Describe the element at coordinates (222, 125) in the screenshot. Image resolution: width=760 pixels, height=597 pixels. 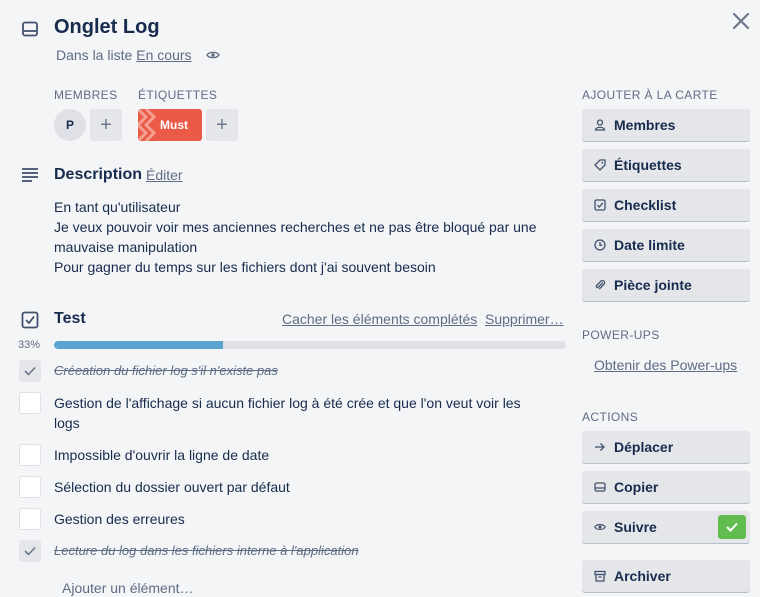
I see `add-label-button: +` at that location.